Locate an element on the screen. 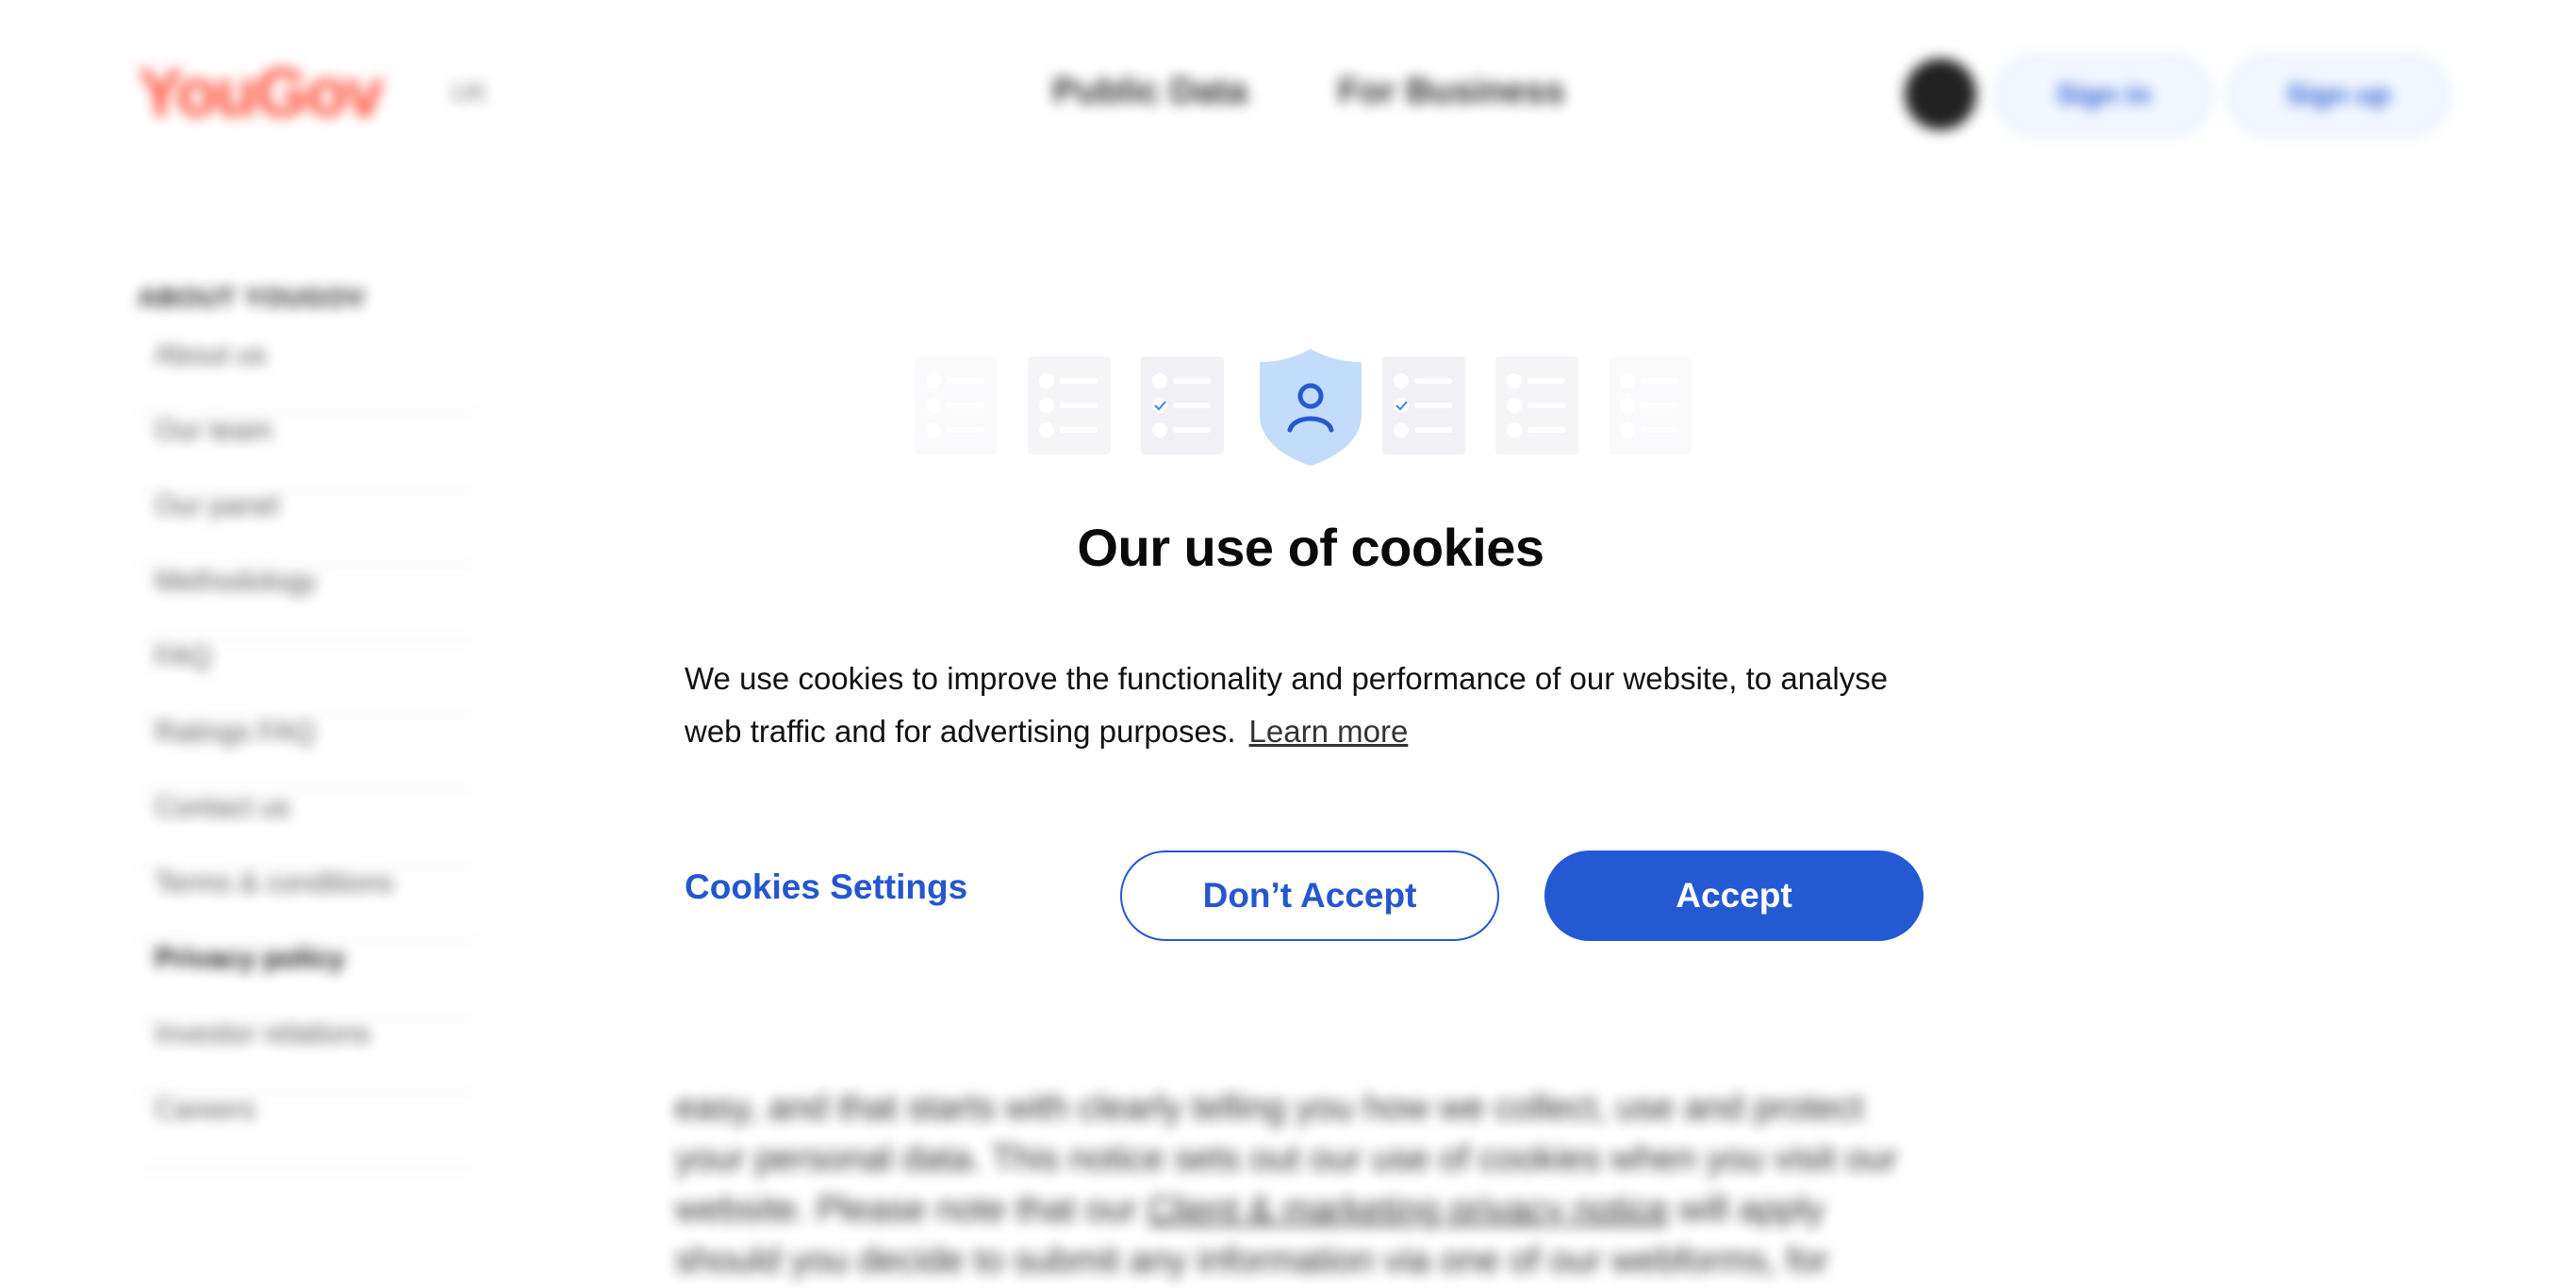 The width and height of the screenshot is (2576, 1288). client-privacy-notice-link: Client & marketing privacy notice is located at coordinates (1408, 1210).